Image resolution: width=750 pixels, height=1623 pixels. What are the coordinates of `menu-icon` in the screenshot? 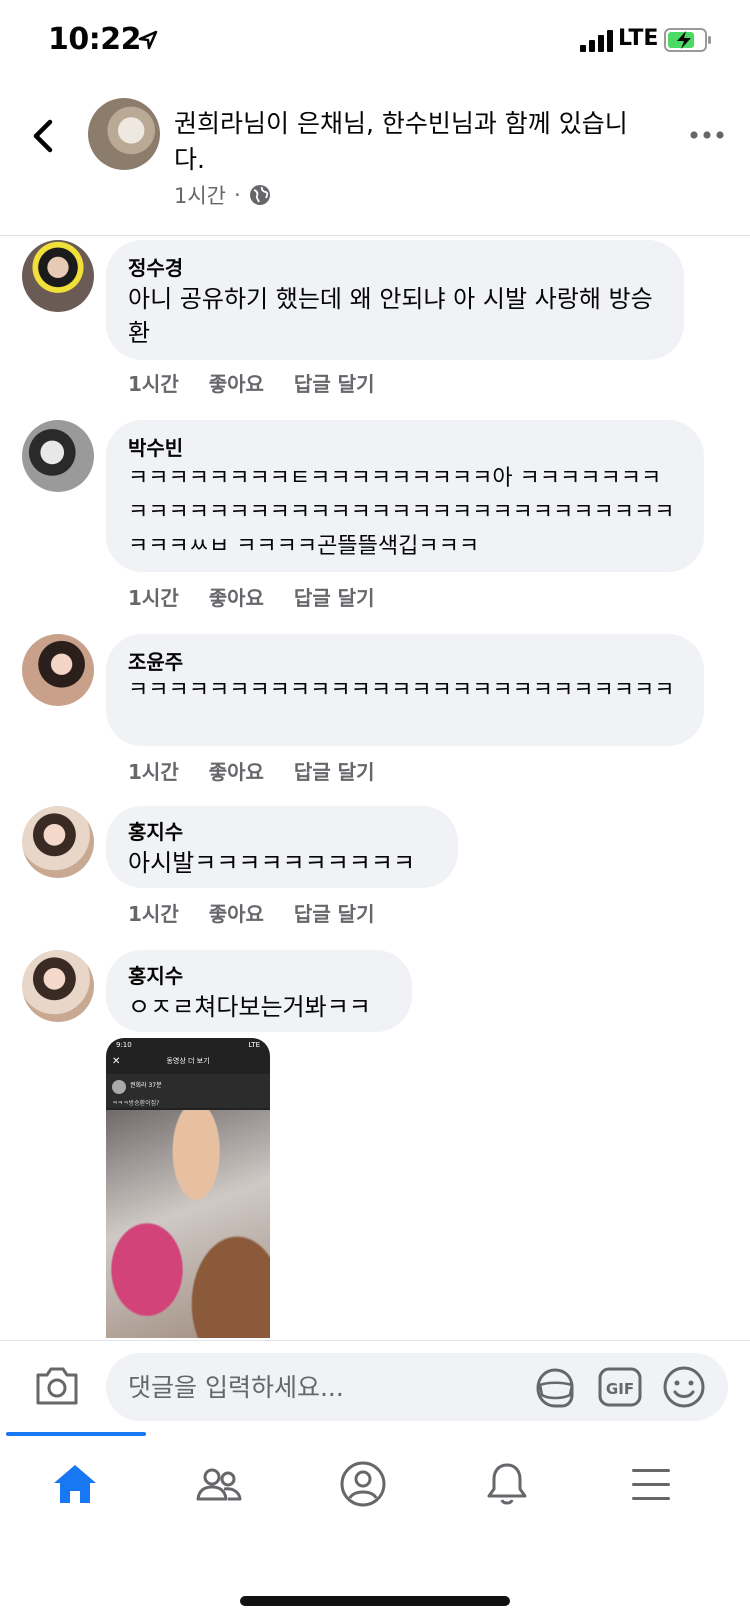 It's located at (651, 1484).